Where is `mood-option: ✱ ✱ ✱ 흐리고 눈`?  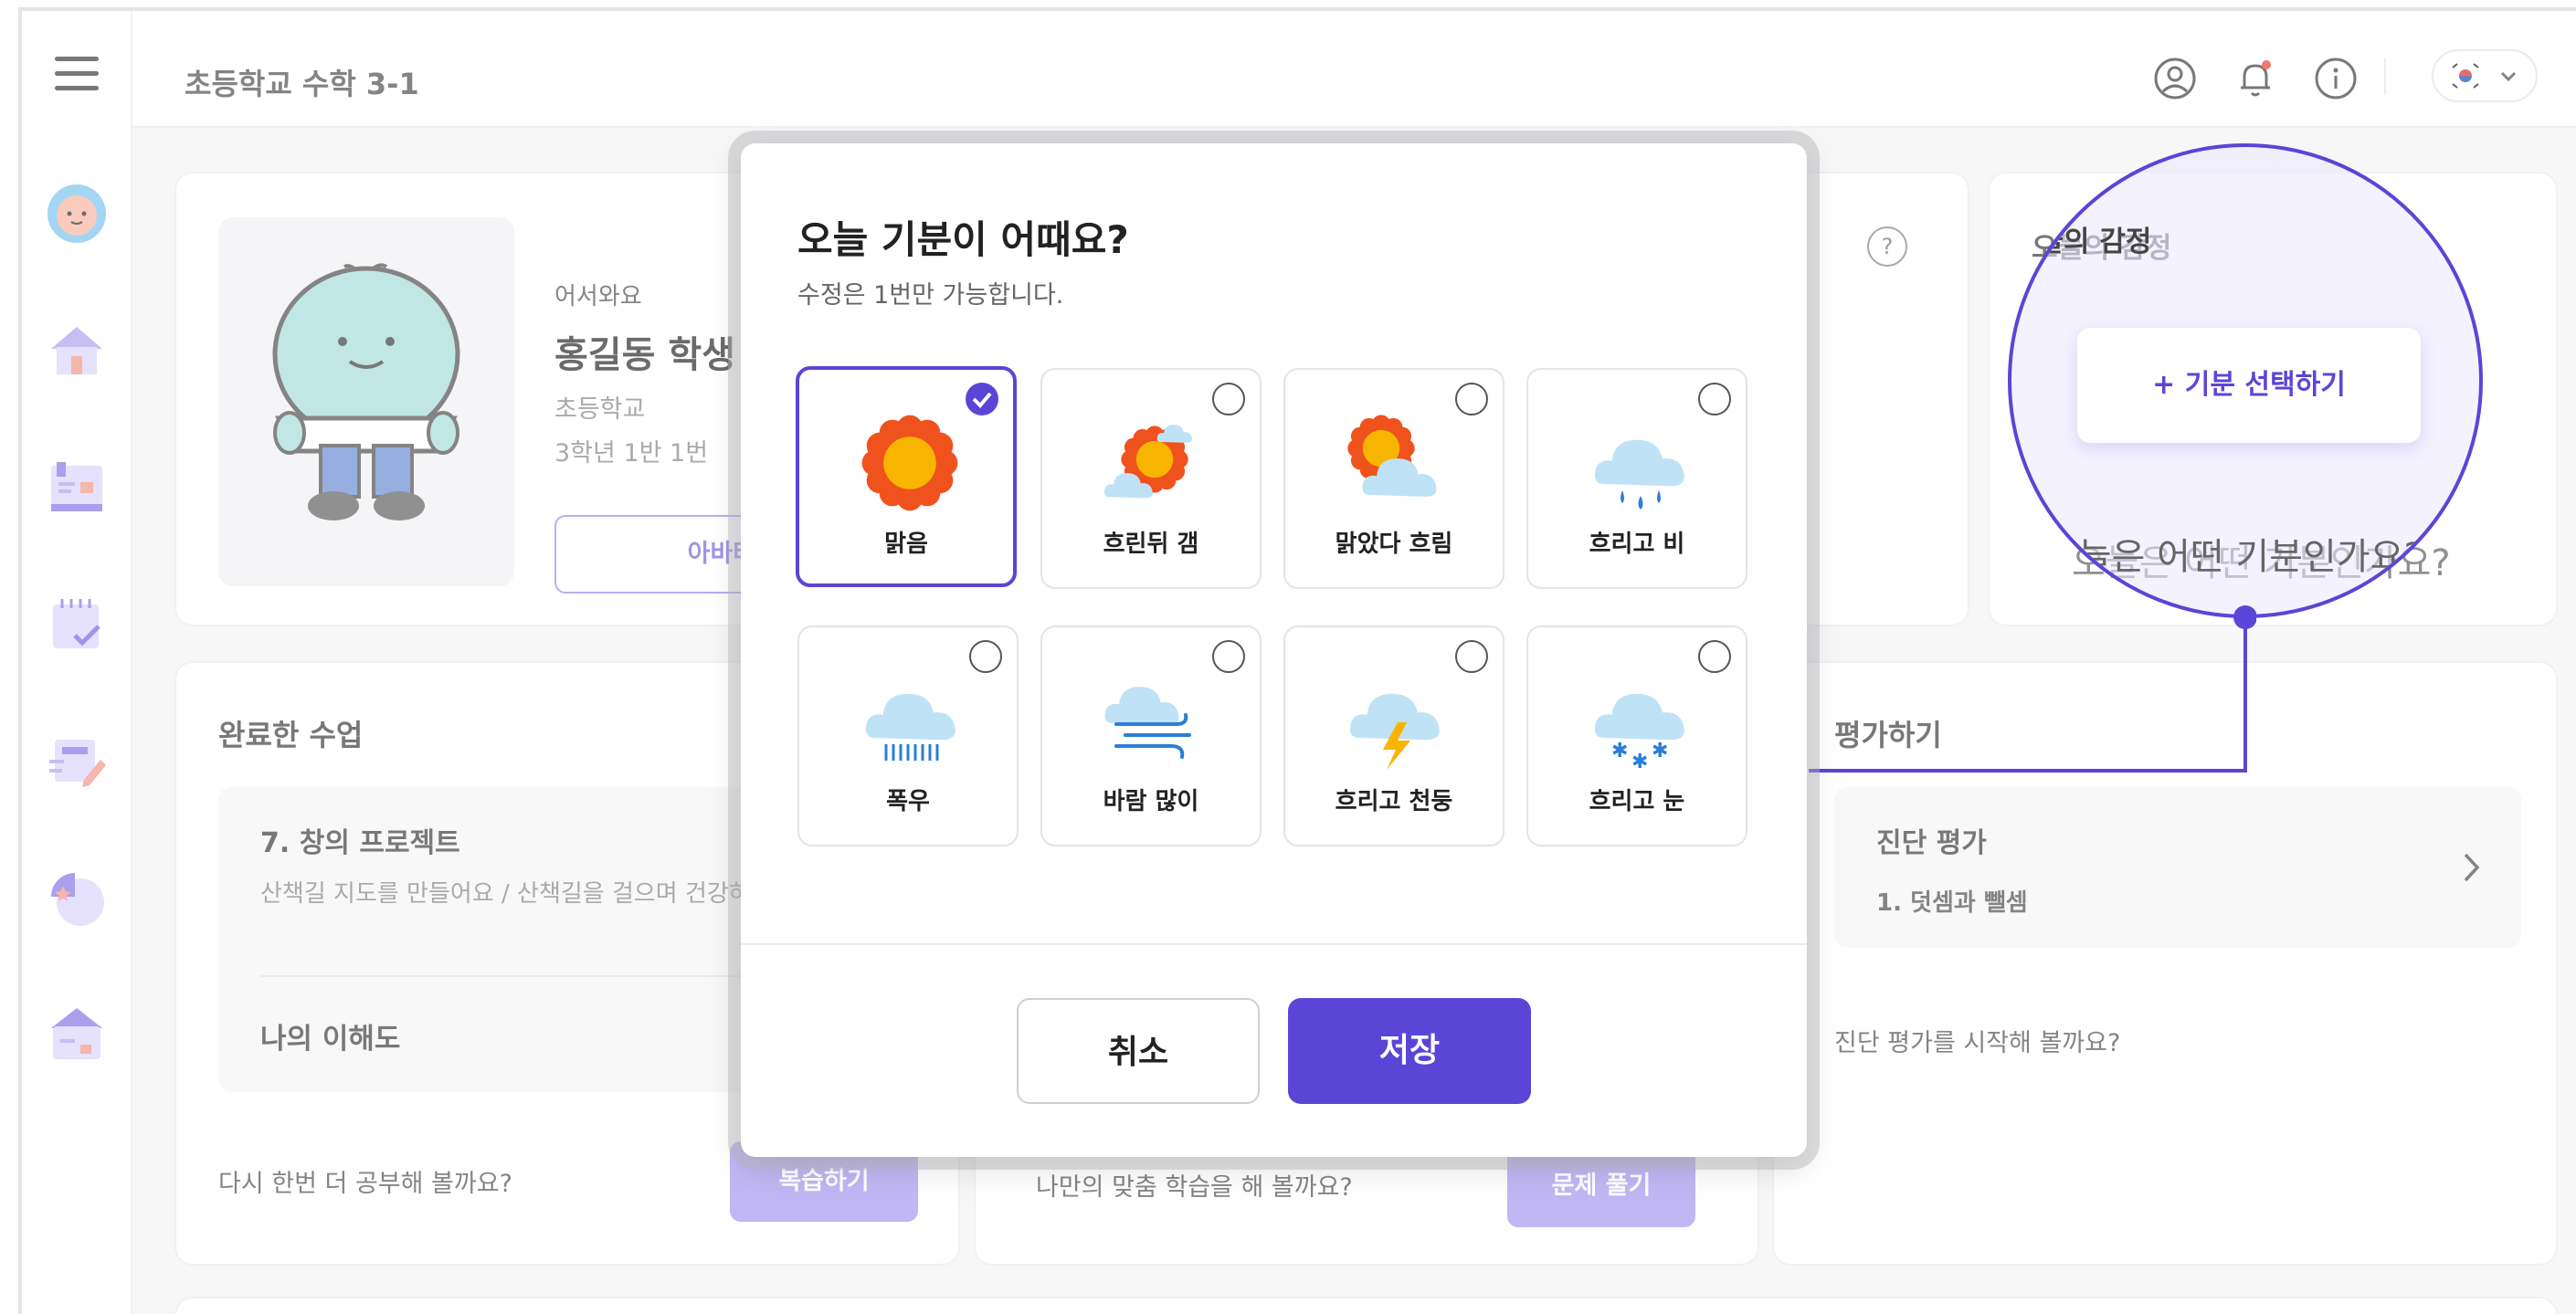 mood-option: ✱ ✱ ✱ 흐리고 눈 is located at coordinates (1636, 735).